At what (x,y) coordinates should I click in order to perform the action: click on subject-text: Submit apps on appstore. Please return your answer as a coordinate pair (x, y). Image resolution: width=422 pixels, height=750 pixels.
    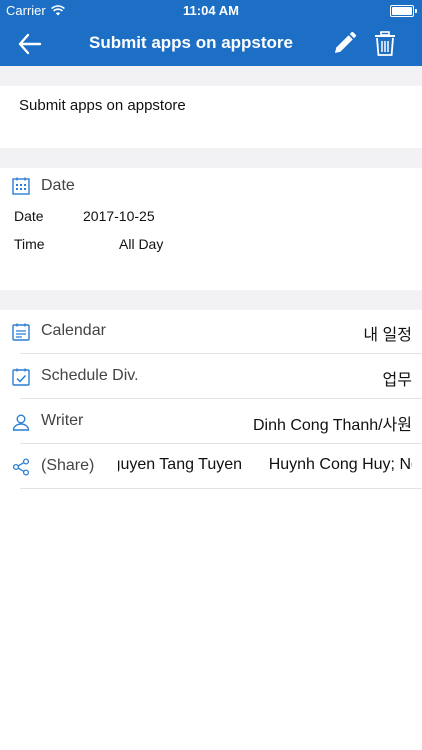
    Looking at the image, I should click on (102, 105).